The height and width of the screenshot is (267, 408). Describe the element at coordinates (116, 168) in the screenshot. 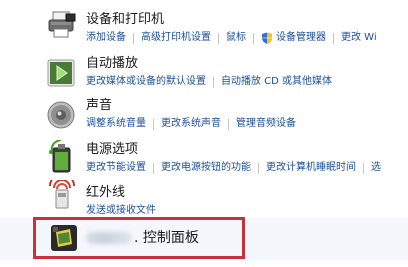

I see `link-change-power-saving: 更改节能设置` at that location.